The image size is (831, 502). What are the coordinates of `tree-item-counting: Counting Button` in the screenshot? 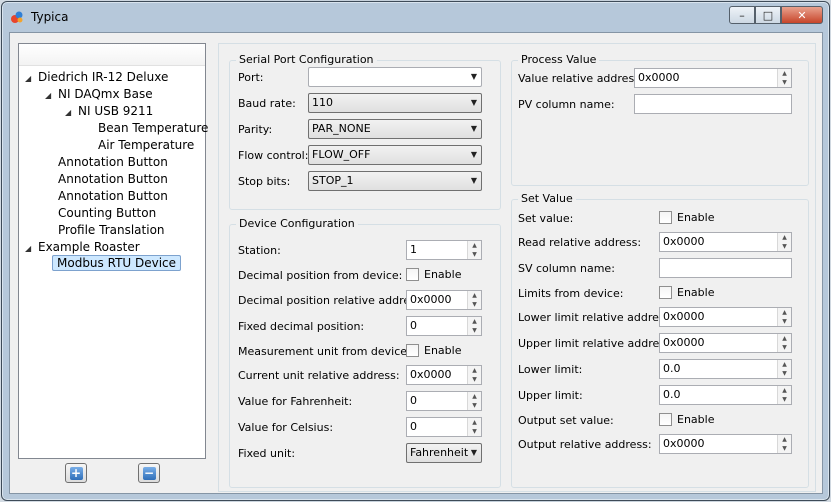 It's located at (107, 213).